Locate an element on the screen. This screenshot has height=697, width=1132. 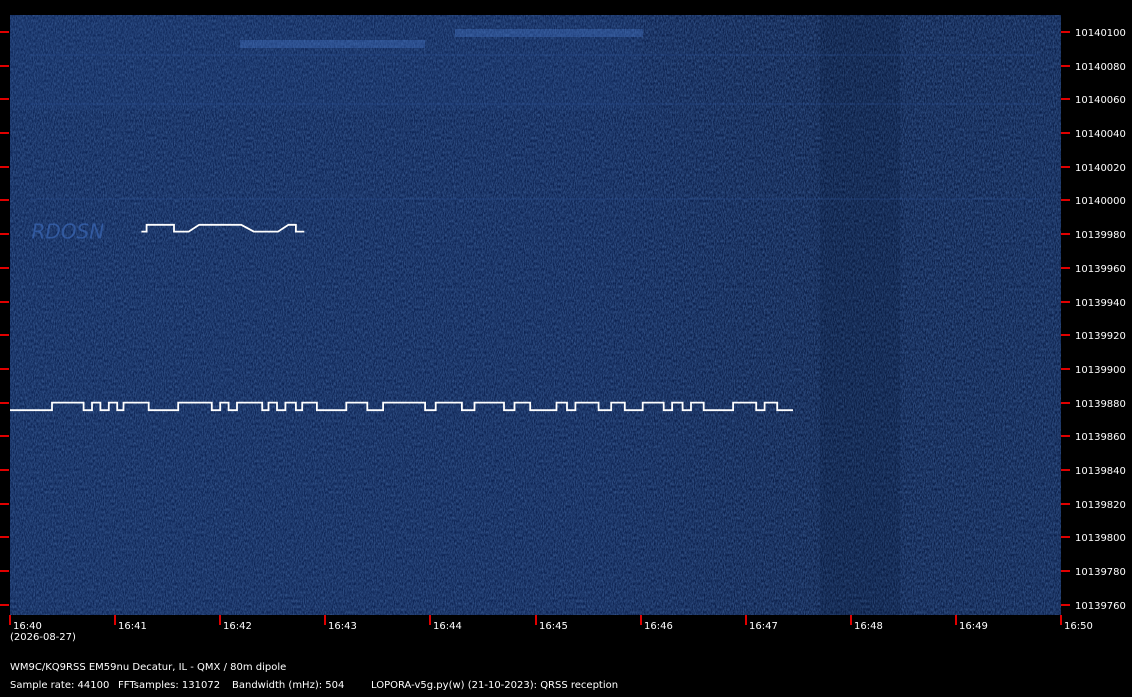
y-tick-label: 10139920 is located at coordinates (1100, 336).